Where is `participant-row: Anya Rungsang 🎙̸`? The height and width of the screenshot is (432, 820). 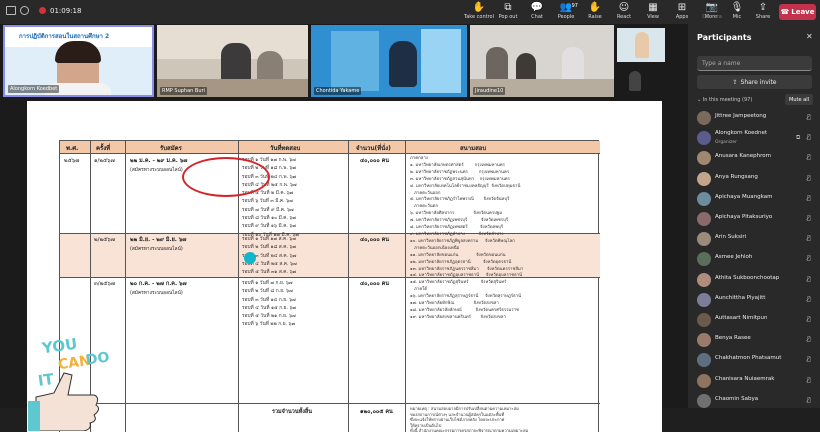
participant-row: Anya Rungsang 🎙̸ is located at coordinates (754, 179).